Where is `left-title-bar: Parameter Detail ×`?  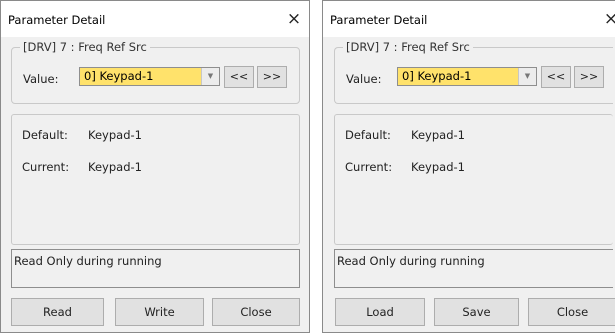
left-title-bar: Parameter Detail × is located at coordinates (155, 19).